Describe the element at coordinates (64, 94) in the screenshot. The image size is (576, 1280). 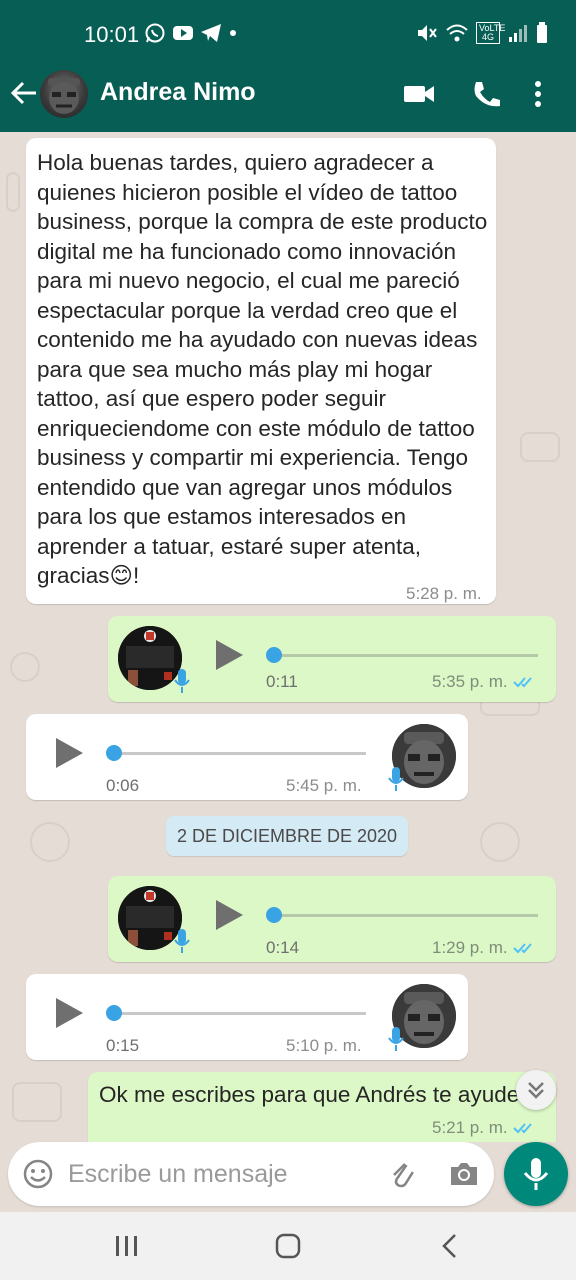
I see `contact-avatar` at that location.